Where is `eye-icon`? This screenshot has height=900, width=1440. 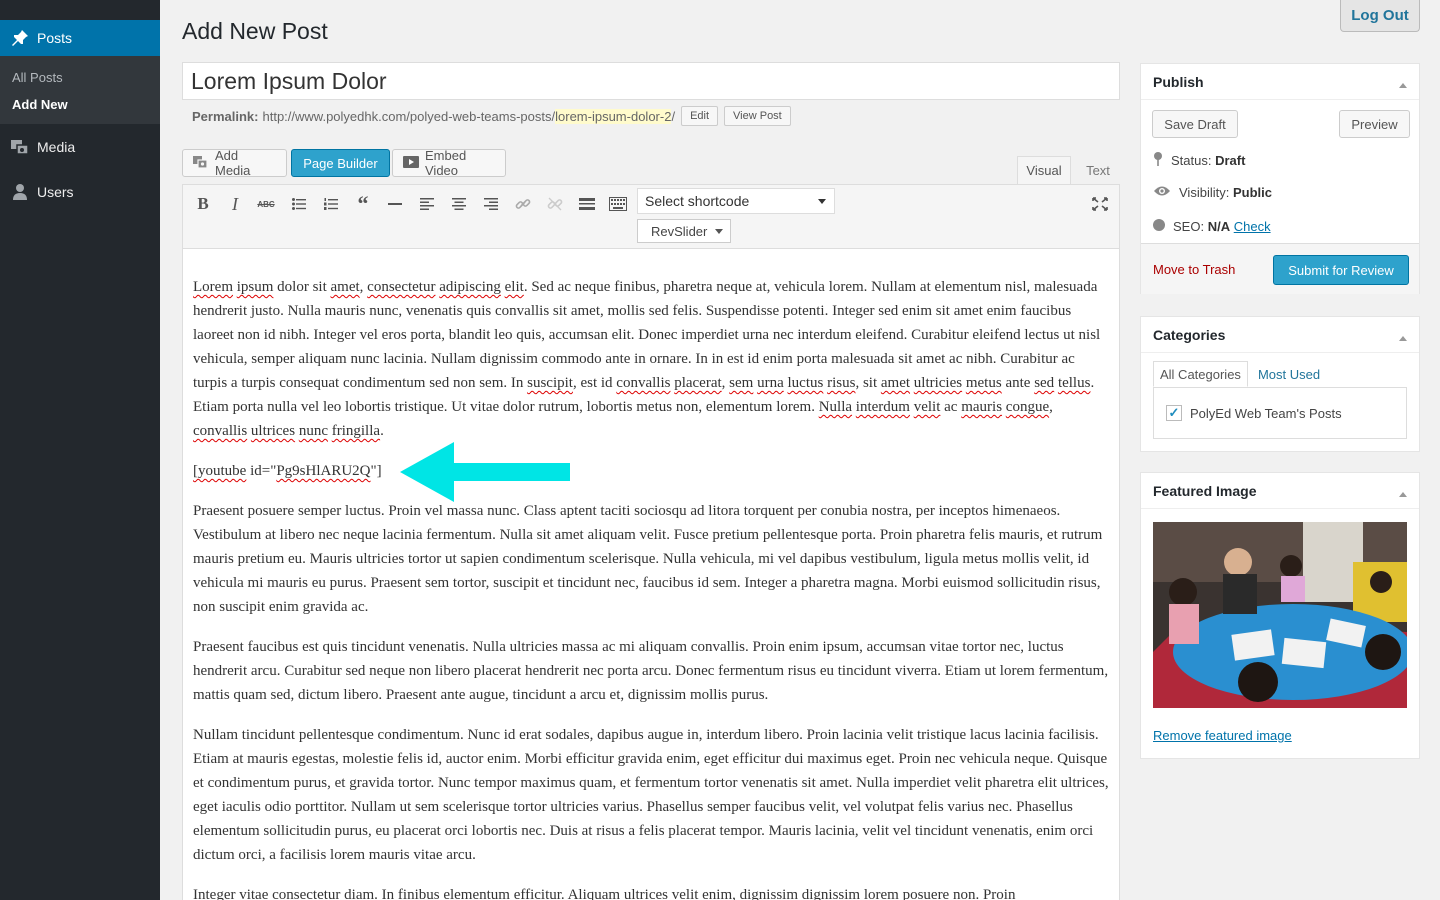 eye-icon is located at coordinates (1162, 192).